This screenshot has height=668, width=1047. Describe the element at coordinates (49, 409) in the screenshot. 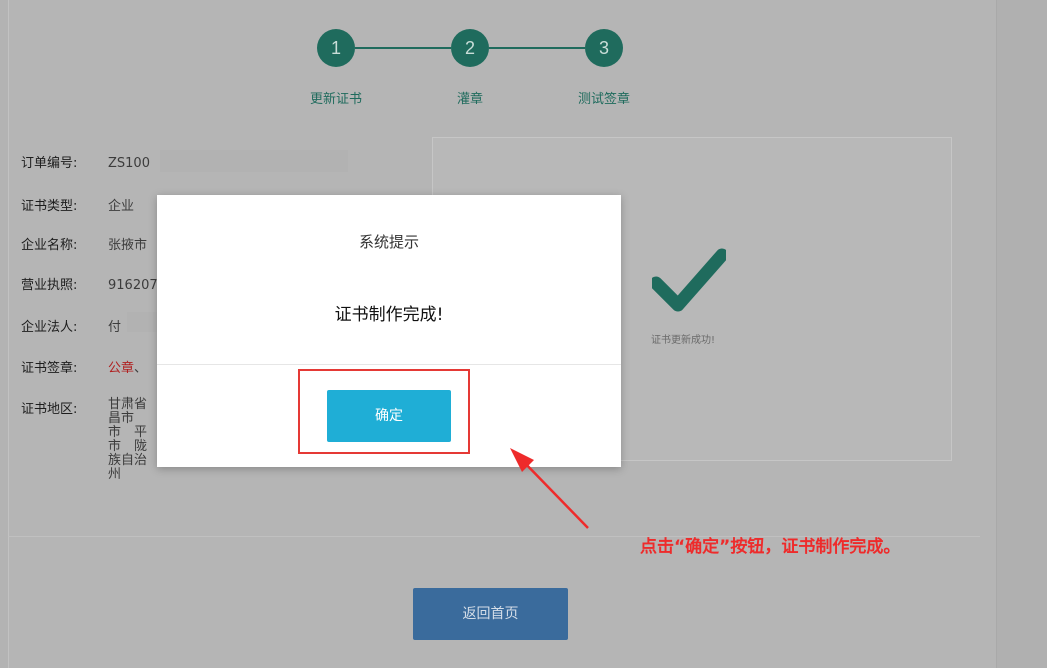

I see `cert-region-label: 证书地区:` at that location.